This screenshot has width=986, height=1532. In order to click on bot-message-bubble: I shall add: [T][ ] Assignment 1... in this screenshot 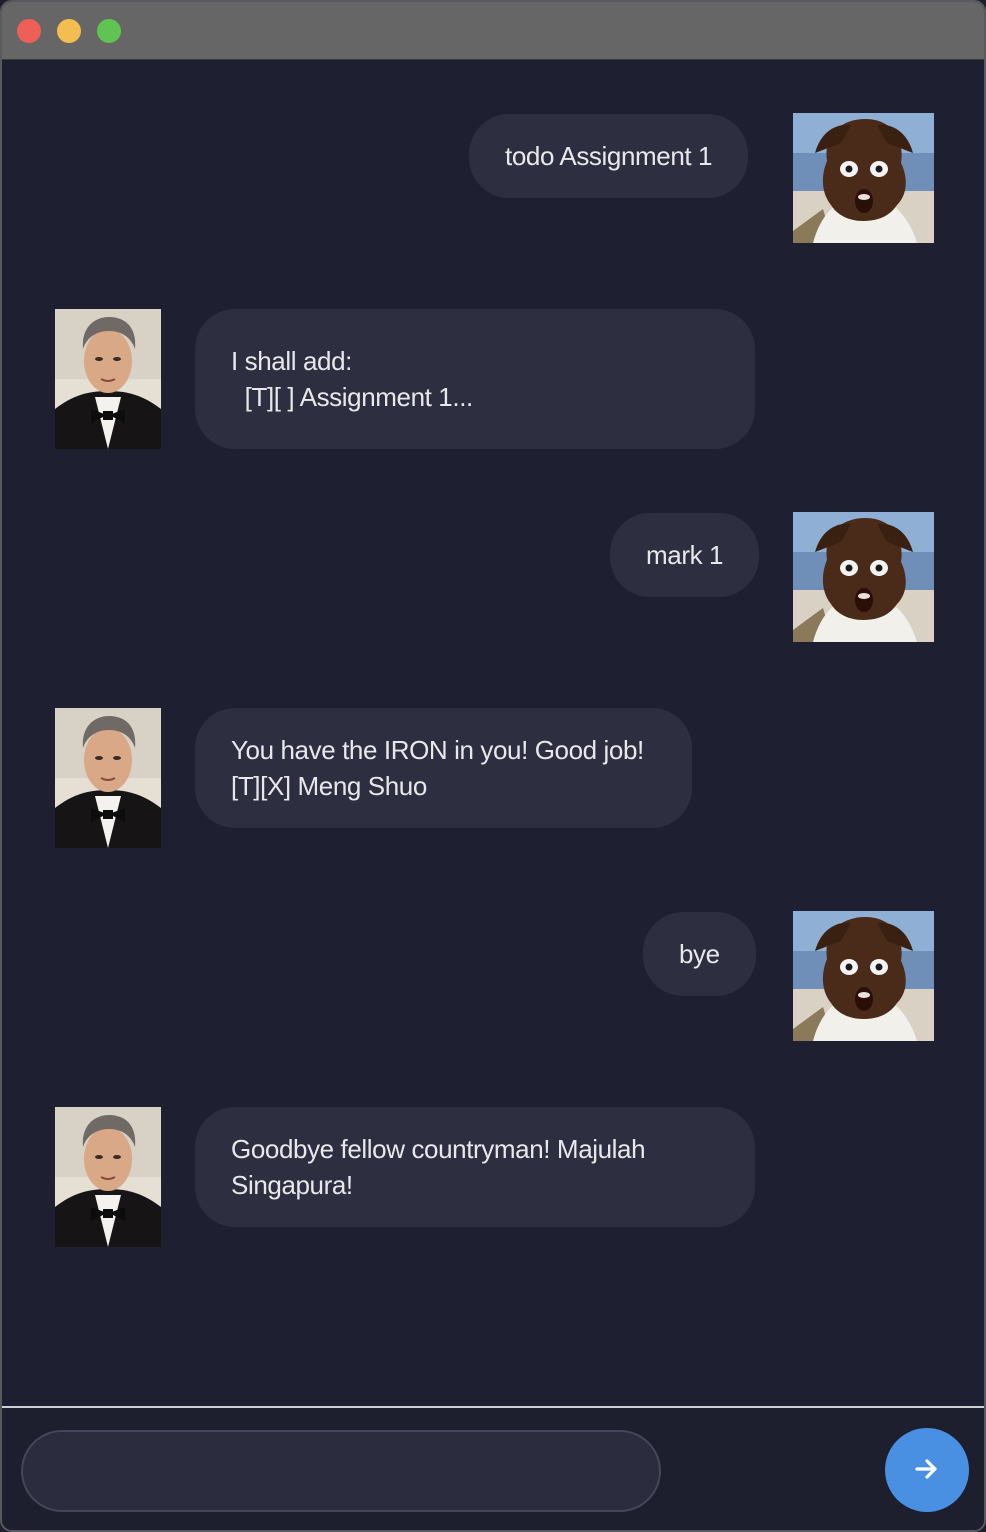, I will do `click(475, 379)`.